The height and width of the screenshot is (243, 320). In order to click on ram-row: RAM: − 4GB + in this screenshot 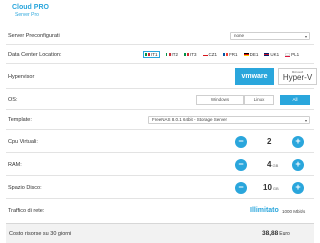, I will do `click(160, 165)`.